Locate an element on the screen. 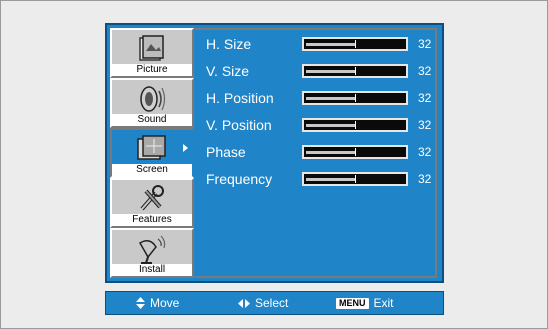 Image resolution: width=548 pixels, height=329 pixels. setting-row-phase: Phase 32 is located at coordinates (321, 152).